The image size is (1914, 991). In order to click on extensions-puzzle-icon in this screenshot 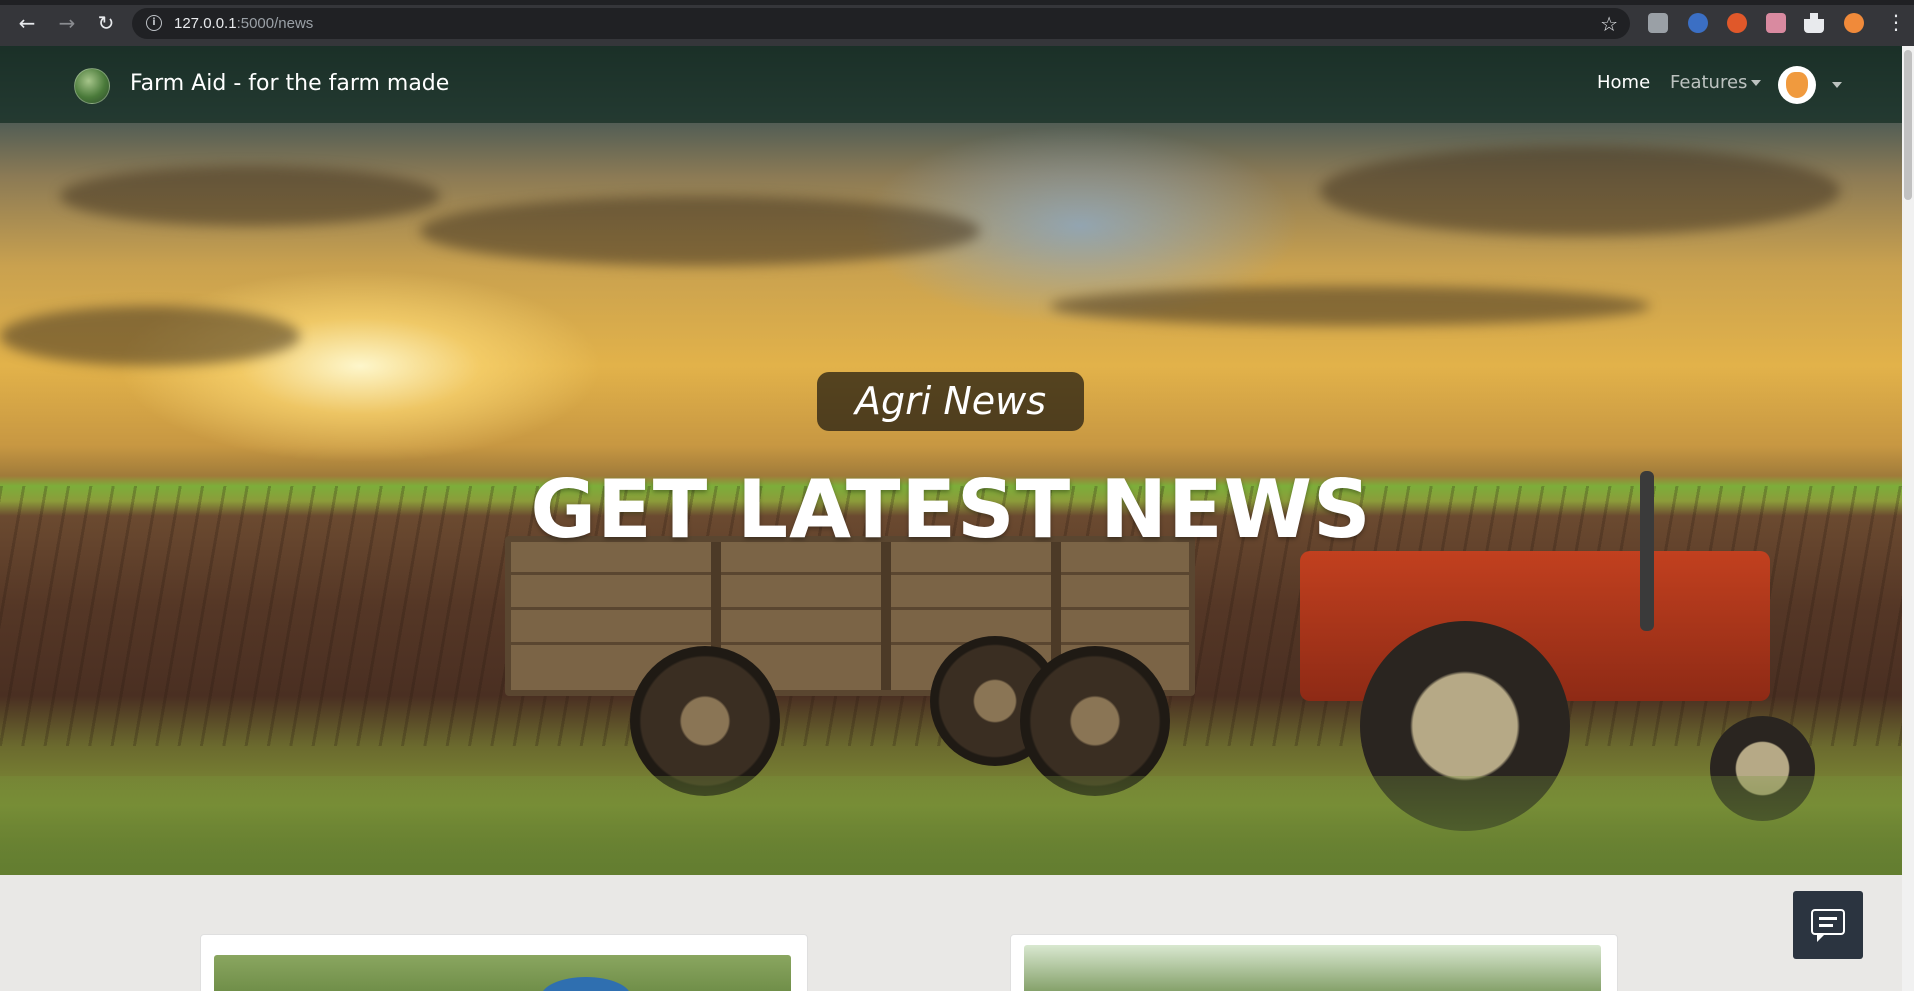, I will do `click(1814, 23)`.